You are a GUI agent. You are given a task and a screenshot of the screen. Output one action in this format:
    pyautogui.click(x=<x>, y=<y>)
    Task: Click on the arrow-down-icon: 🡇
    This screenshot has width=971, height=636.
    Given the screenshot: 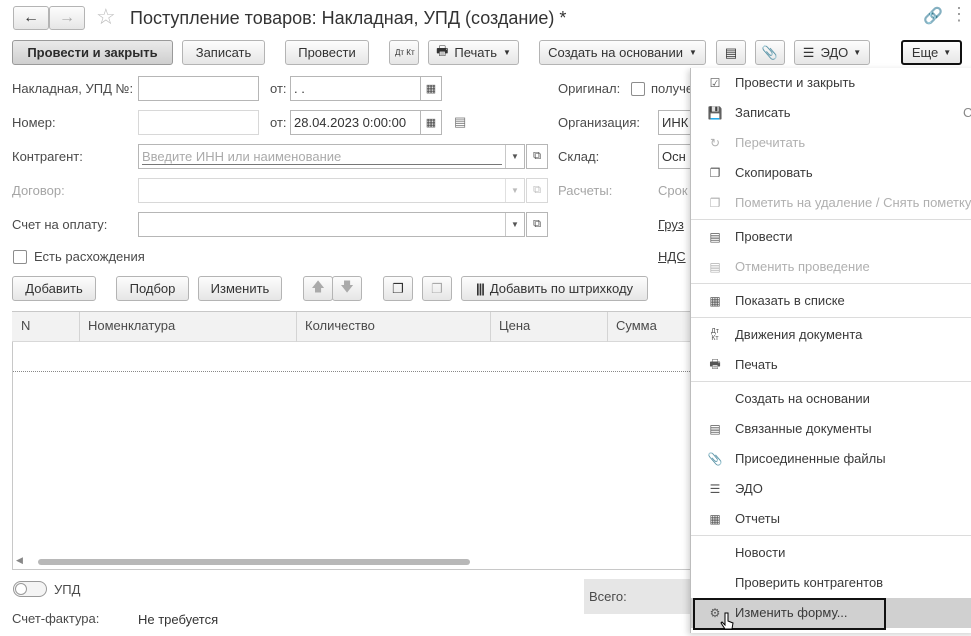 What is the action you would take?
    pyautogui.click(x=347, y=286)
    